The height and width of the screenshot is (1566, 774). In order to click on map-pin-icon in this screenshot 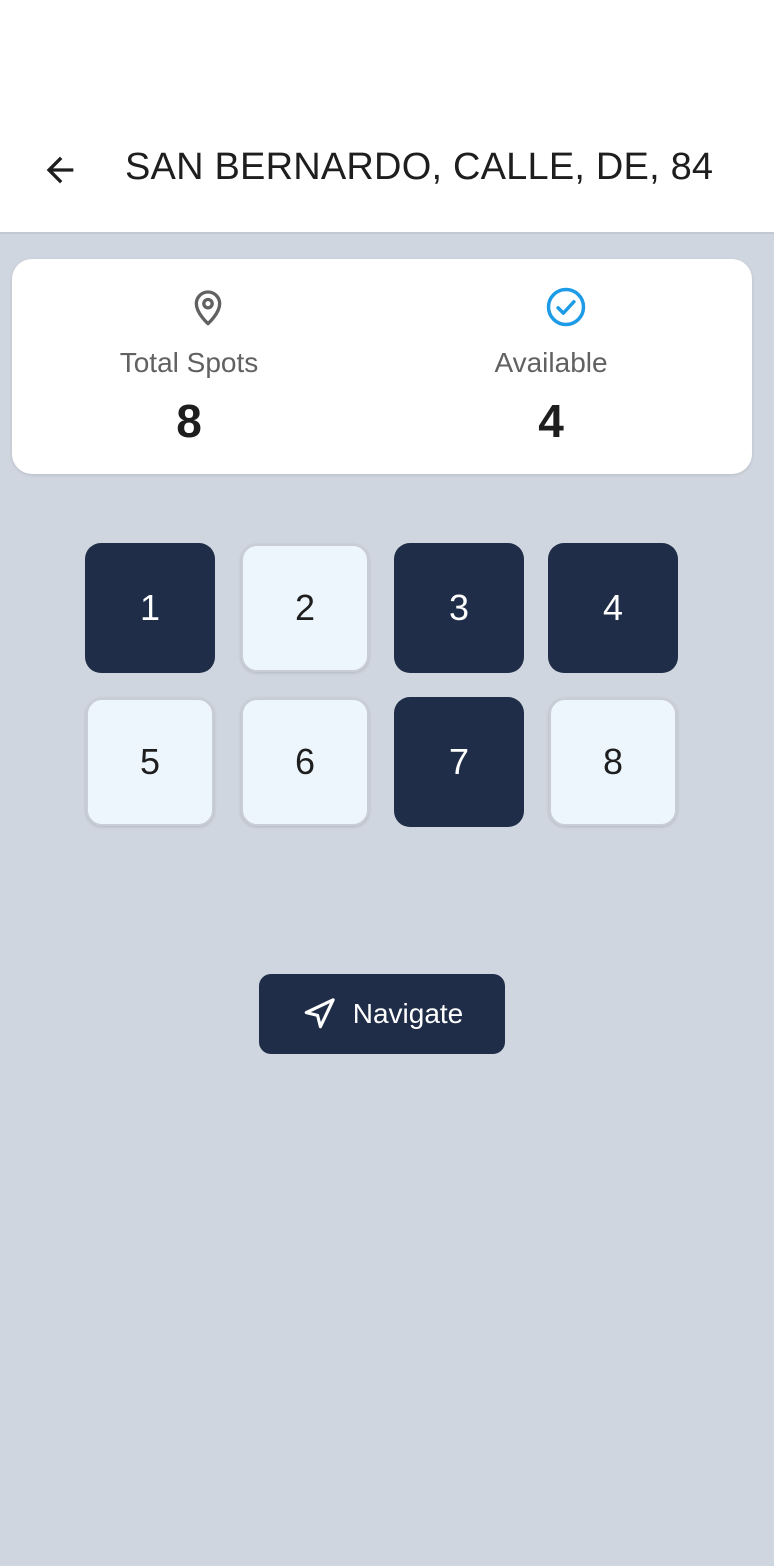, I will do `click(208, 307)`.